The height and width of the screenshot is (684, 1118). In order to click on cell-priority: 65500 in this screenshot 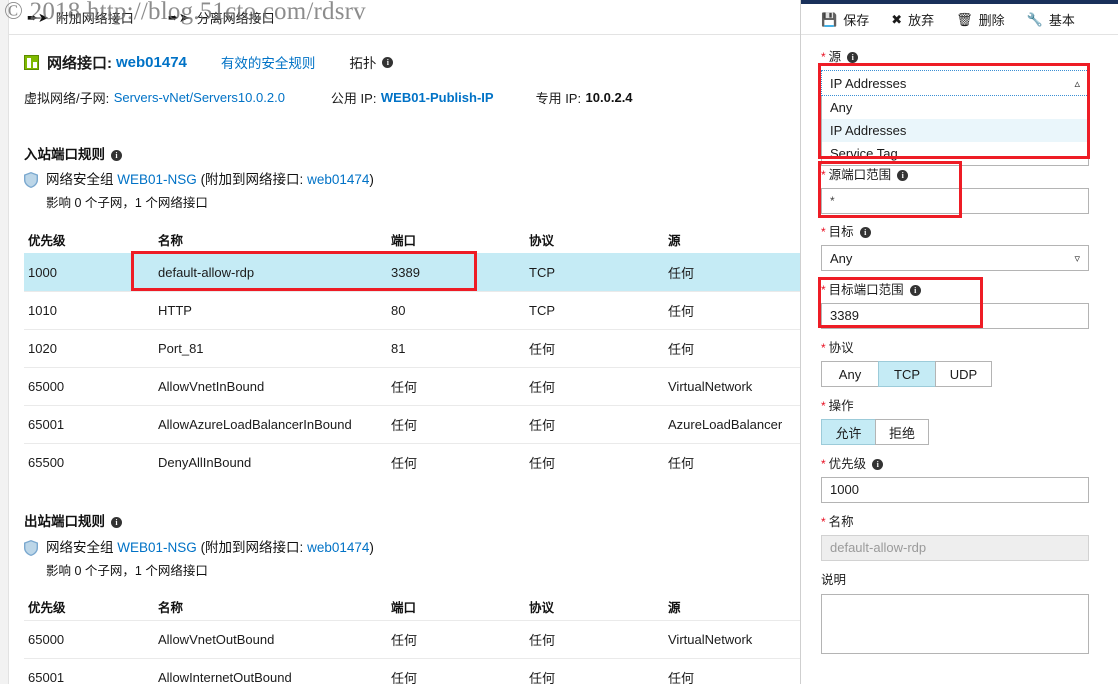, I will do `click(46, 462)`.